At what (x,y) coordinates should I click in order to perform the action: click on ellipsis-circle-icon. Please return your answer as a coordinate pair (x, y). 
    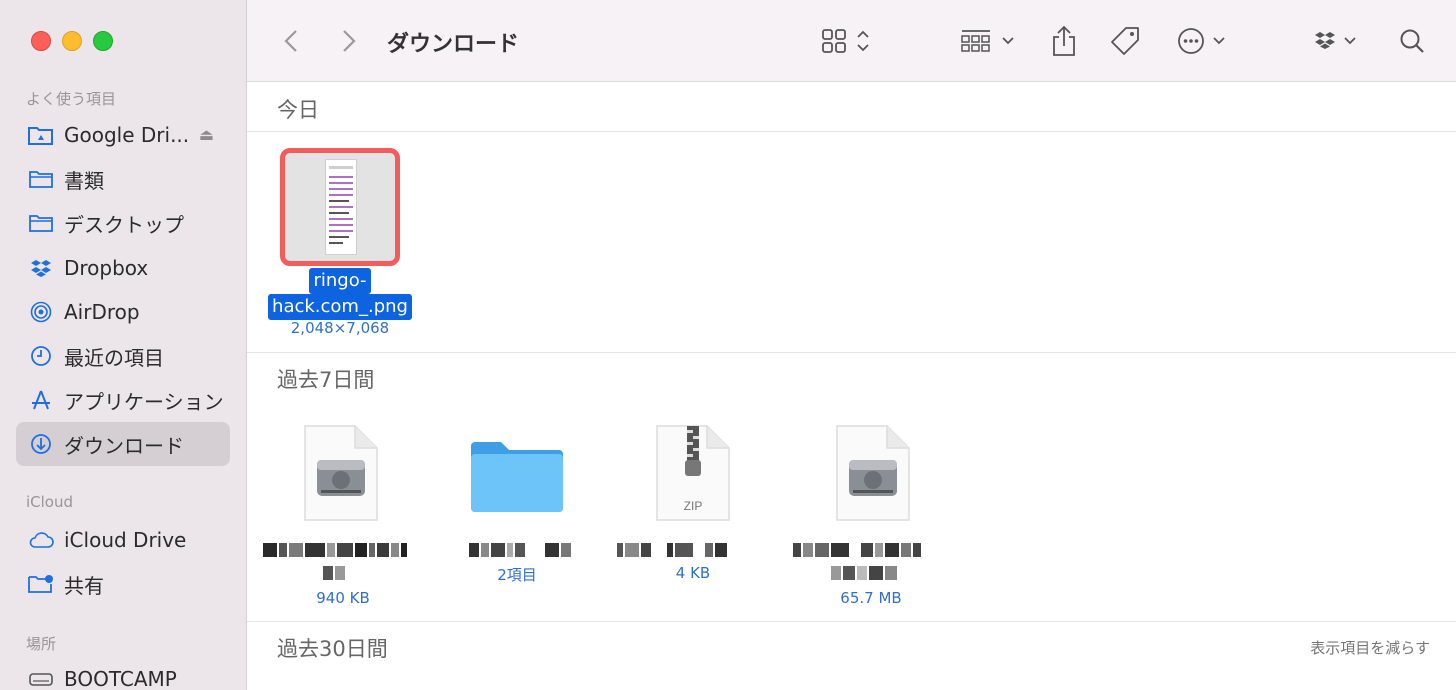
    Looking at the image, I should click on (1201, 41).